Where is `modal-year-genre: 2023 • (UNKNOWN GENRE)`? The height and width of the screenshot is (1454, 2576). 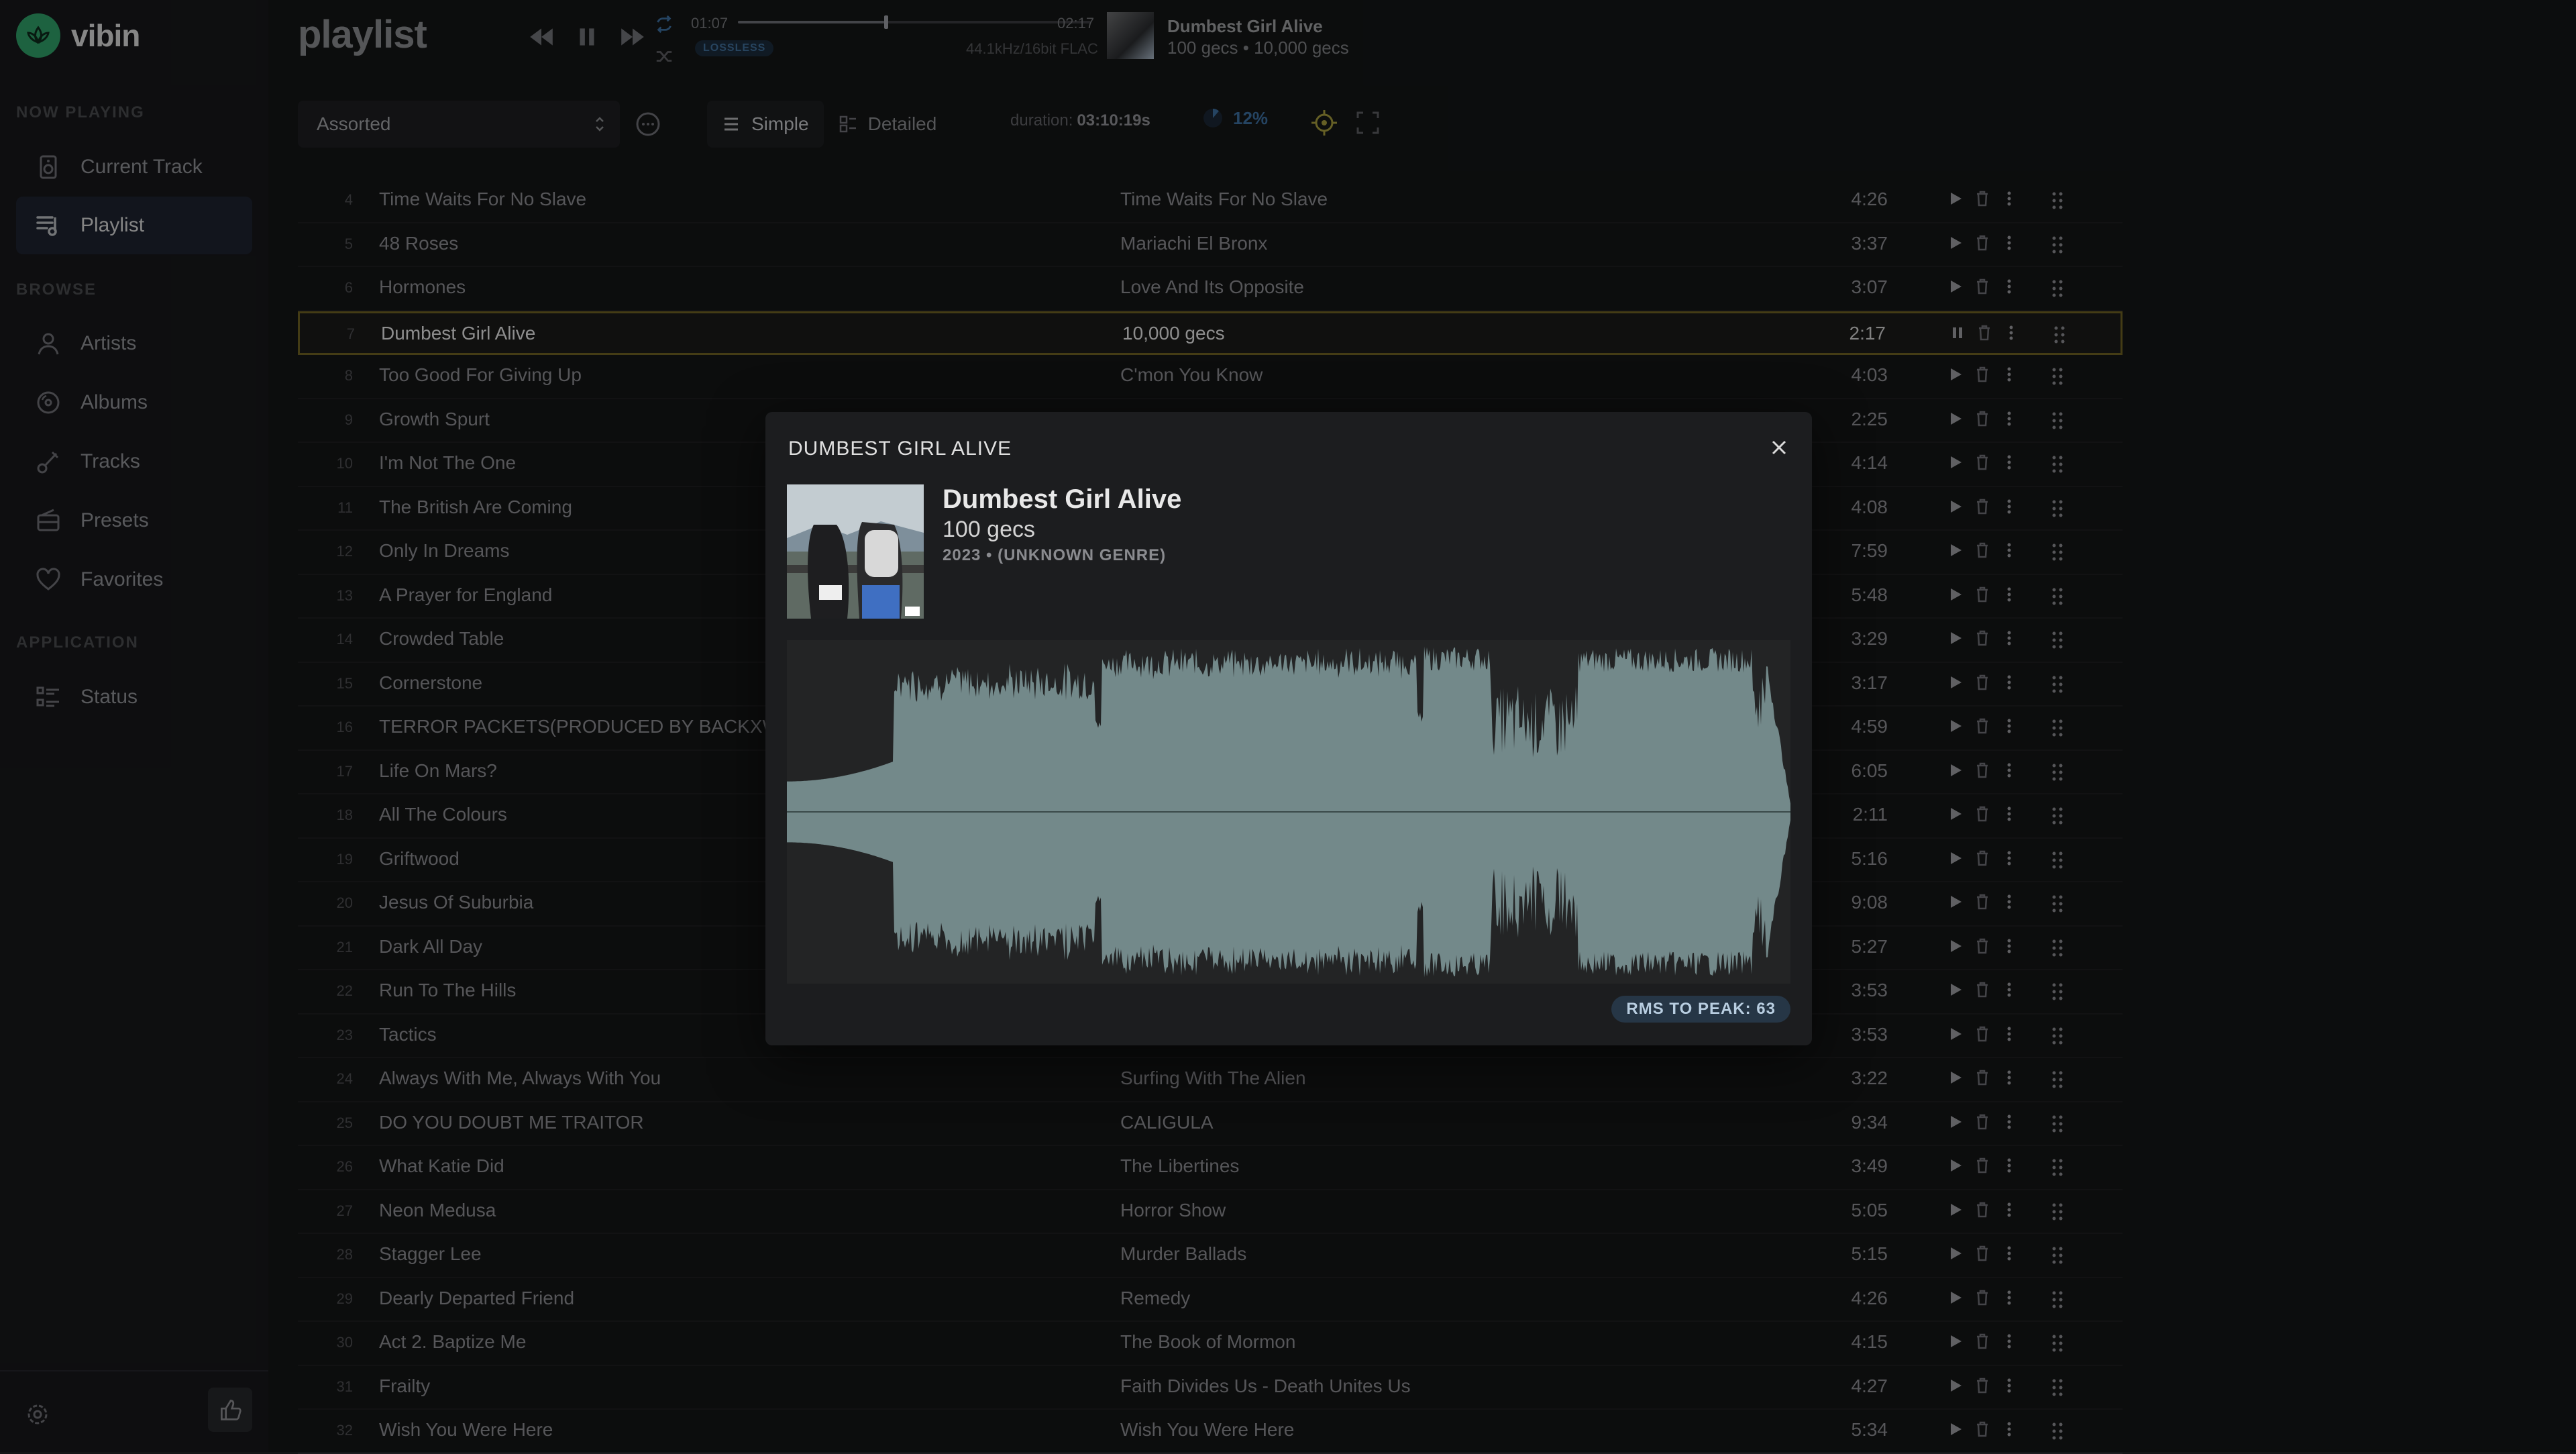 modal-year-genre: 2023 • (UNKNOWN GENRE) is located at coordinates (1055, 555).